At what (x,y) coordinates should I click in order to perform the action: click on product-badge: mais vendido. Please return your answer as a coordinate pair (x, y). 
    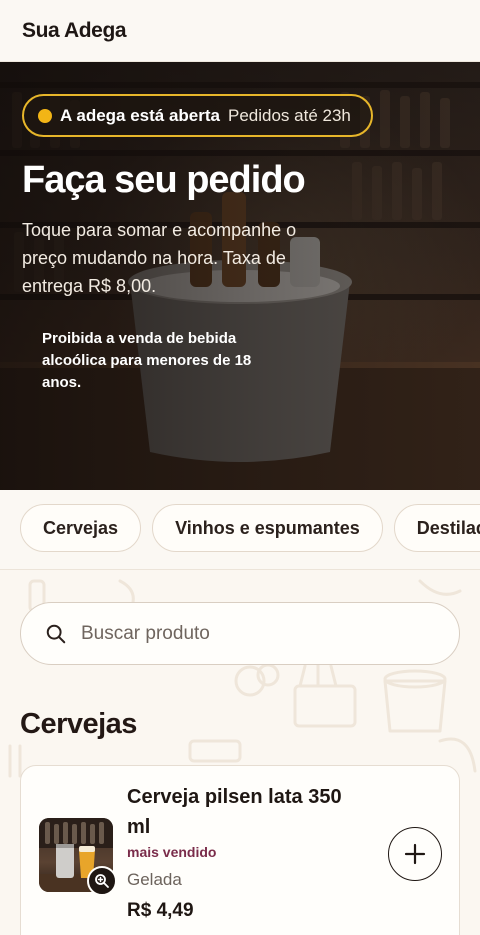
    Looking at the image, I should click on (172, 852).